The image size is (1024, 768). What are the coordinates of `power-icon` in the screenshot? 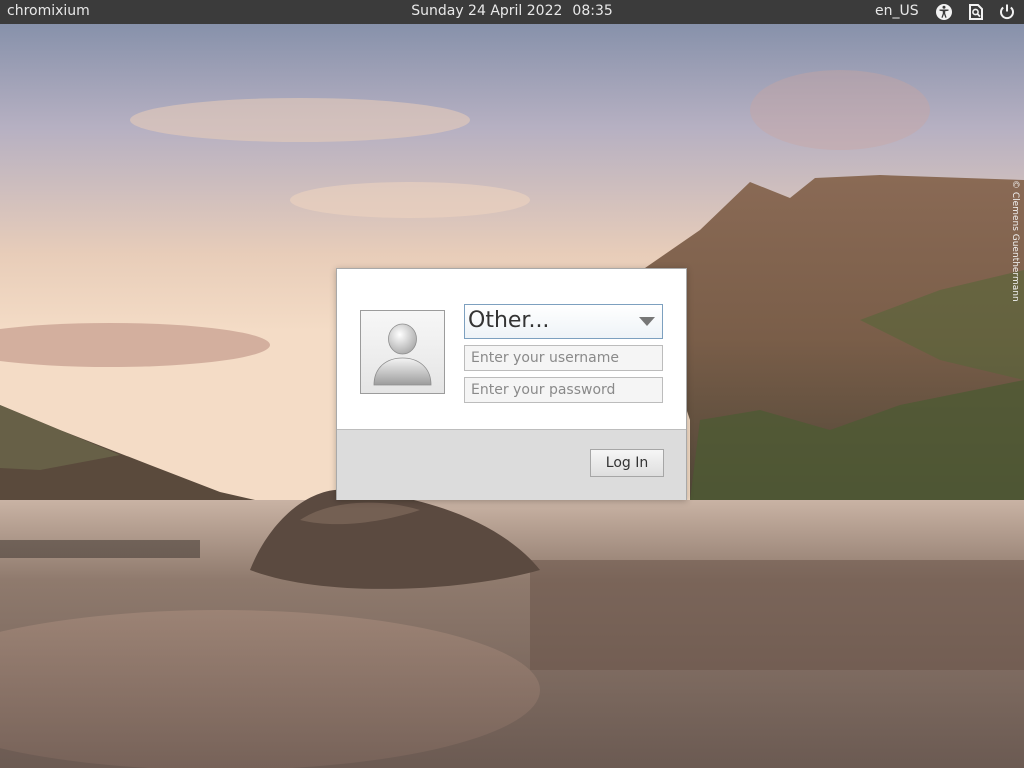 It's located at (1007, 12).